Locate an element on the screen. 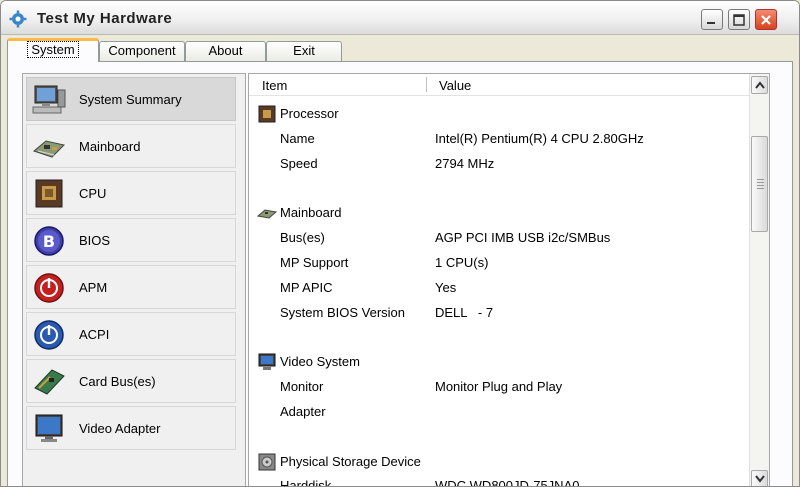  sidebar-item-system-summary: System Summary is located at coordinates (131, 99).